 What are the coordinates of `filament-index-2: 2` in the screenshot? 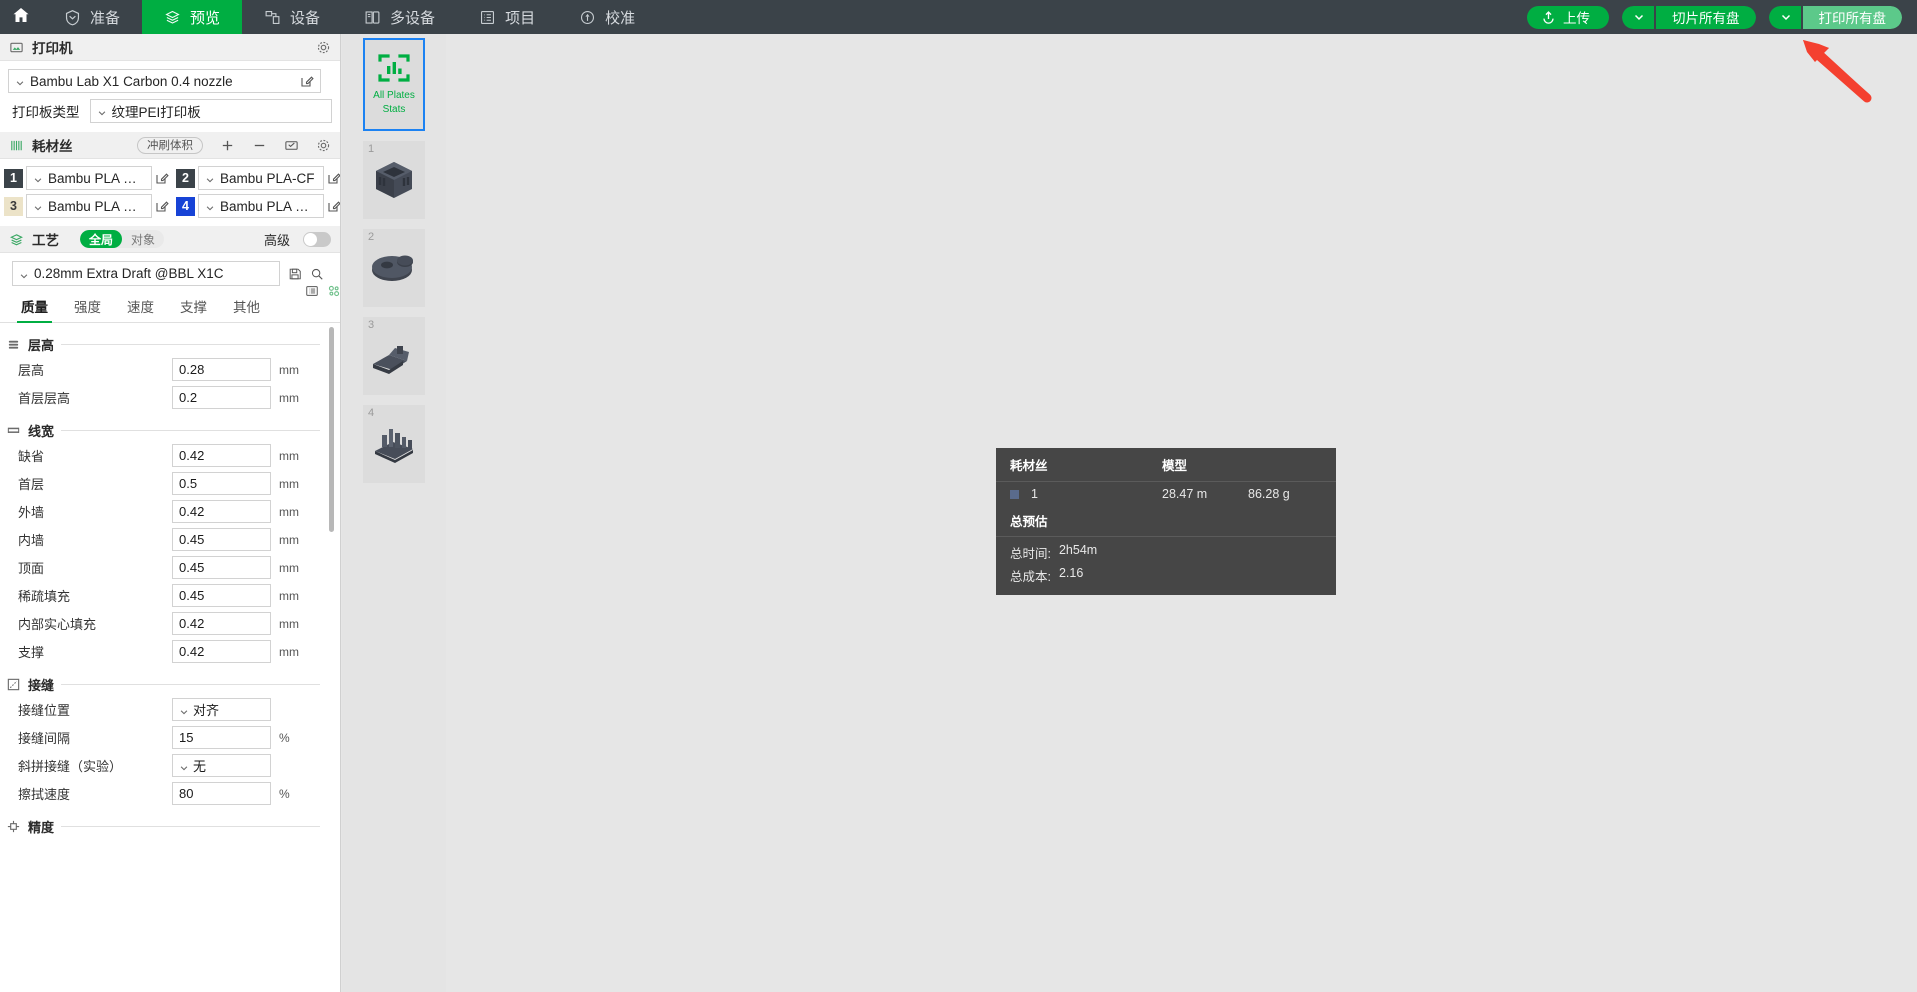 It's located at (185, 178).